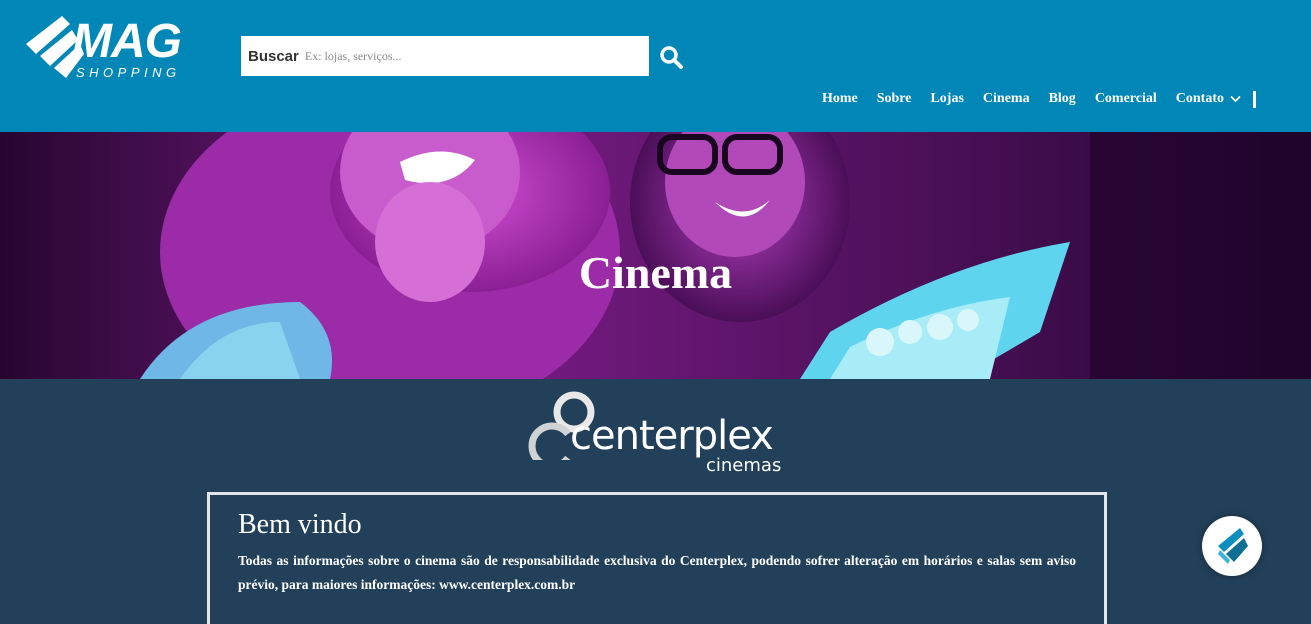  Describe the element at coordinates (127, 41) in the screenshot. I see `logo-text: MAG` at that location.